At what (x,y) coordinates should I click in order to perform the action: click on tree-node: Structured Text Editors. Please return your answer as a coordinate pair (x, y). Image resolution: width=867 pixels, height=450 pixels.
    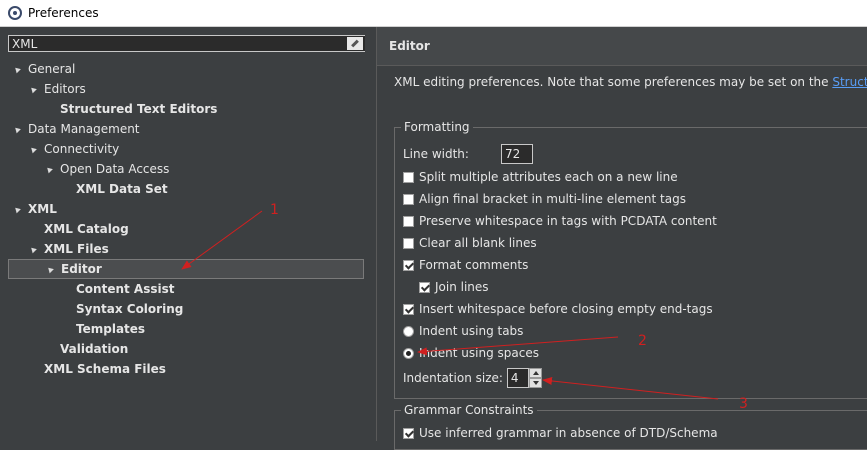
    Looking at the image, I should click on (186, 109).